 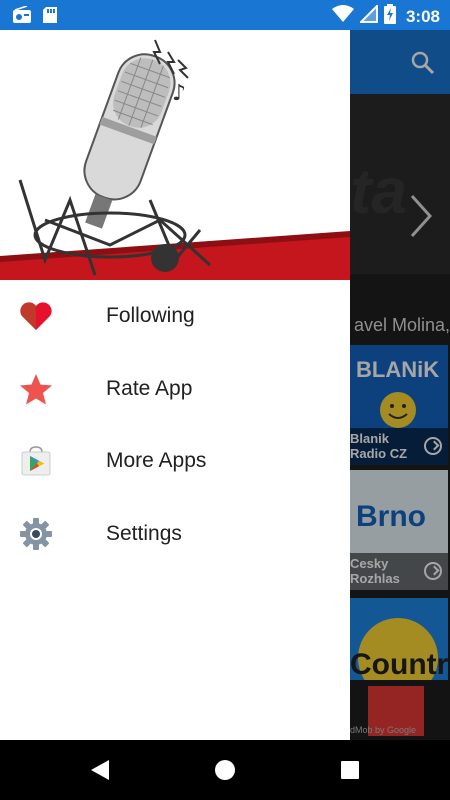 I want to click on menu-item-label: Settings, so click(x=144, y=533).